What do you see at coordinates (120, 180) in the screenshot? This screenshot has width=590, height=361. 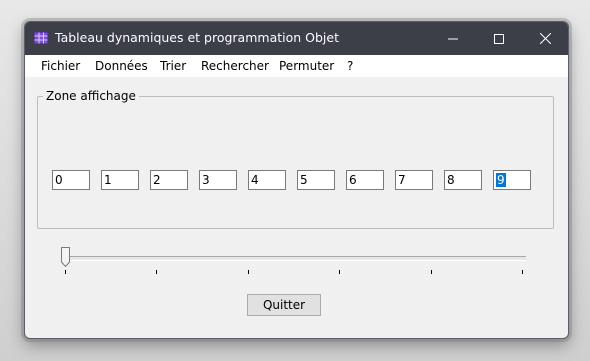 I see `value-field-1: 1` at bounding box center [120, 180].